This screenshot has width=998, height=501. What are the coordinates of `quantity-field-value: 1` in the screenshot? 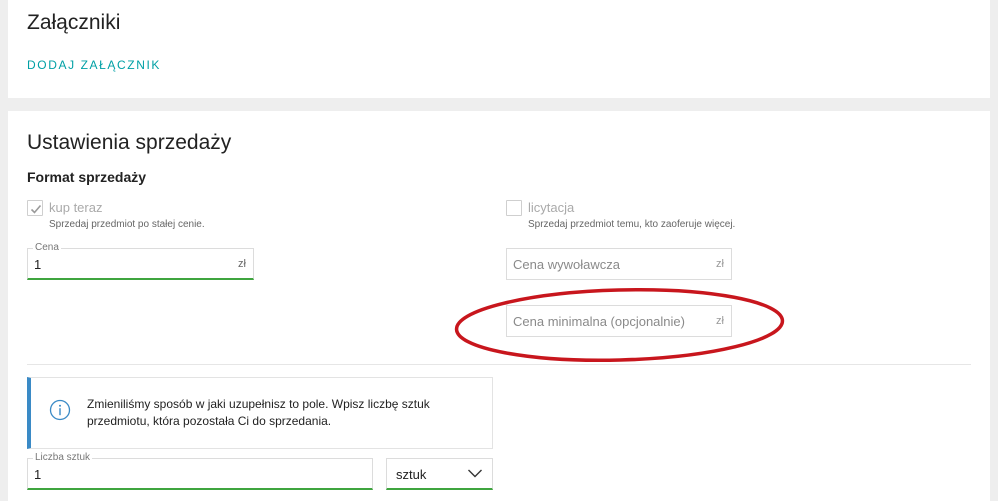 It's located at (38, 474).